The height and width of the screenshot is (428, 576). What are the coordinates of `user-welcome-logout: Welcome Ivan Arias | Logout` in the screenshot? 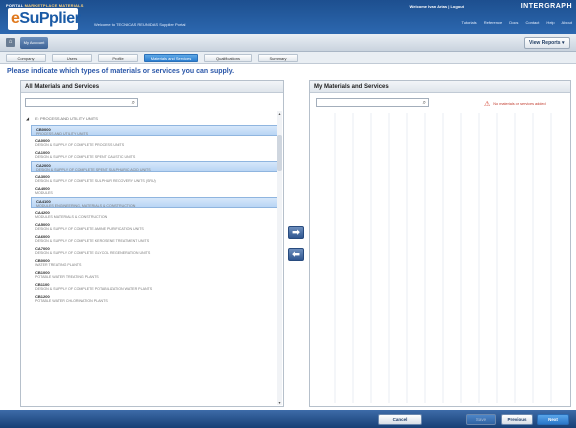 It's located at (437, 6).